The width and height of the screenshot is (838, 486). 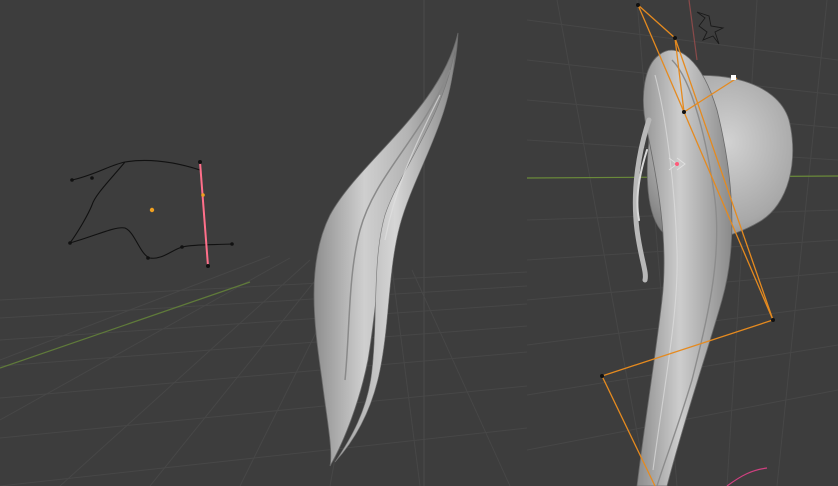 I want to click on selected-handle, so click(x=204, y=214).